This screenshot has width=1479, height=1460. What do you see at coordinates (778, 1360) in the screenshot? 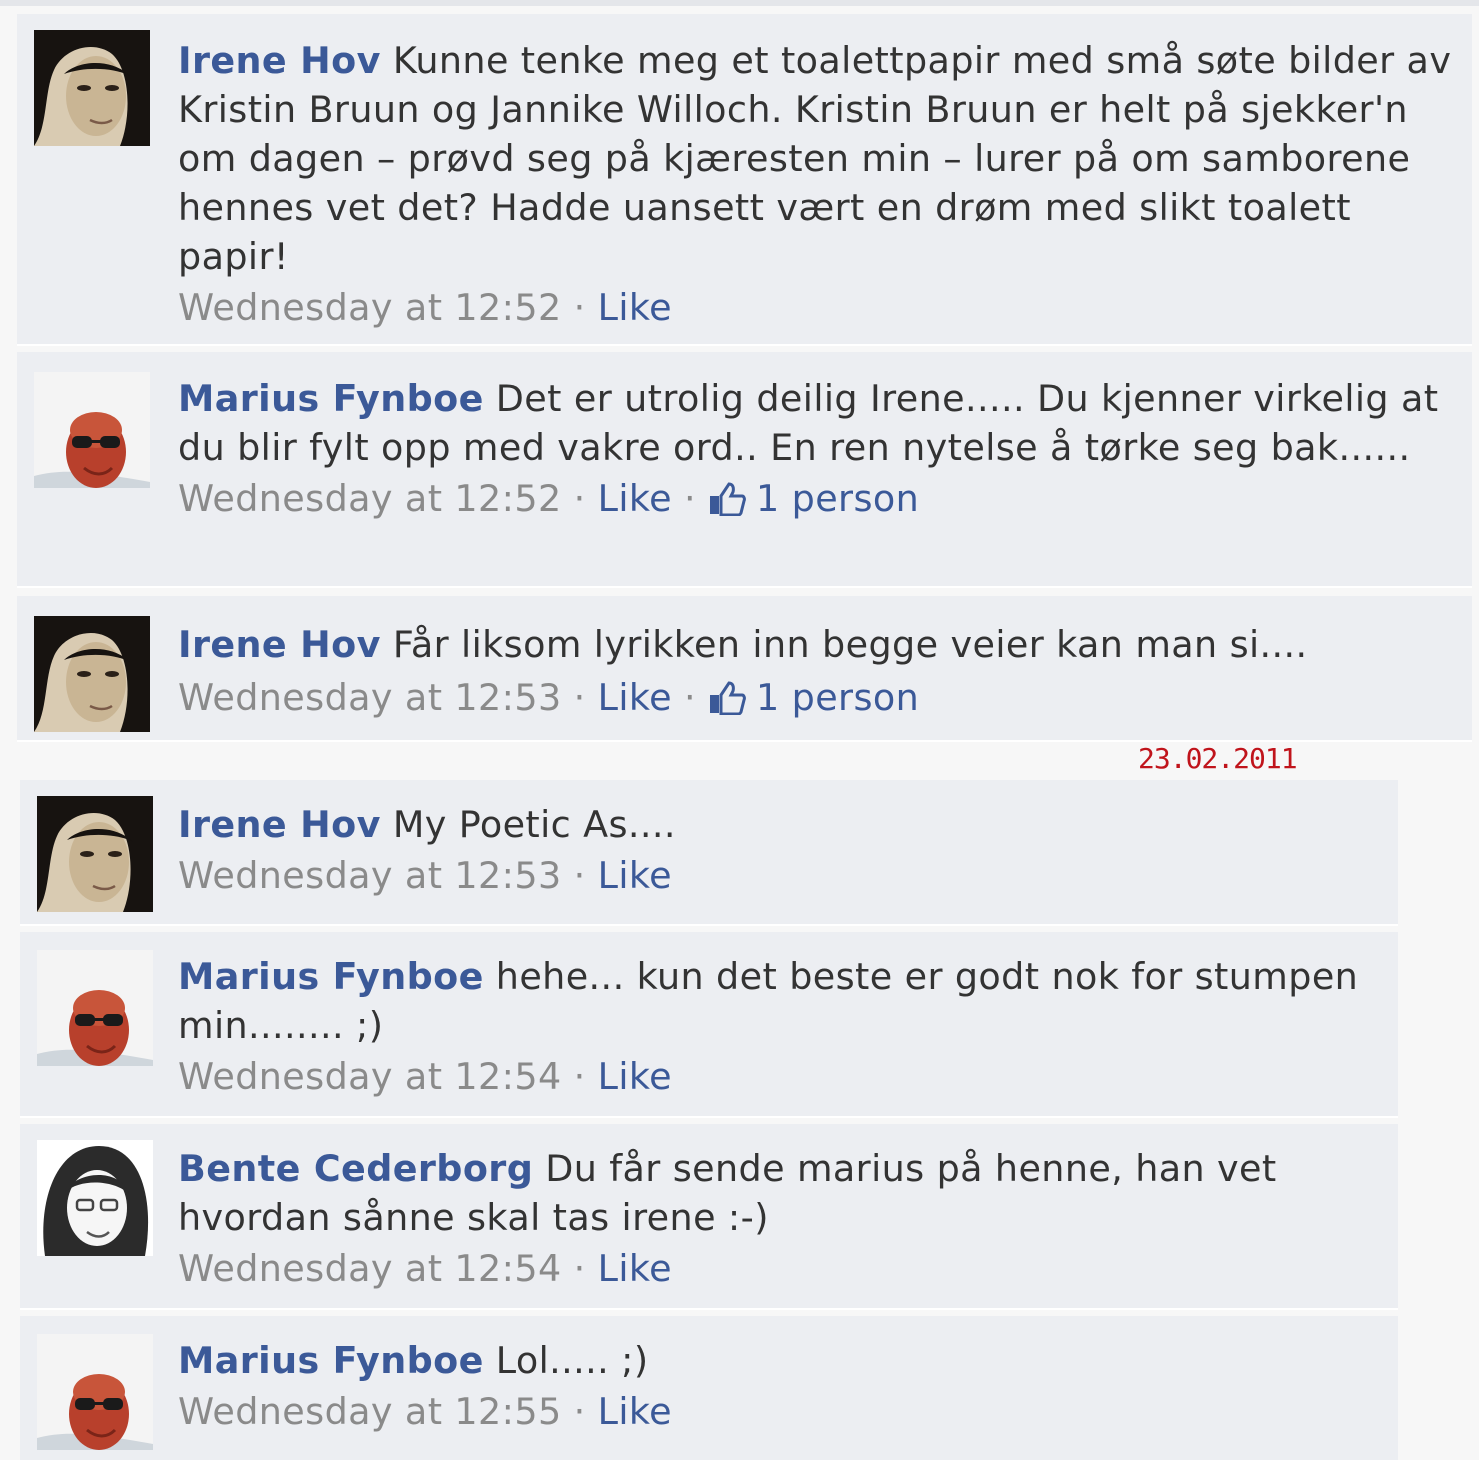
I see `comment-text: Marius Fynboe Lol..... ;)` at bounding box center [778, 1360].